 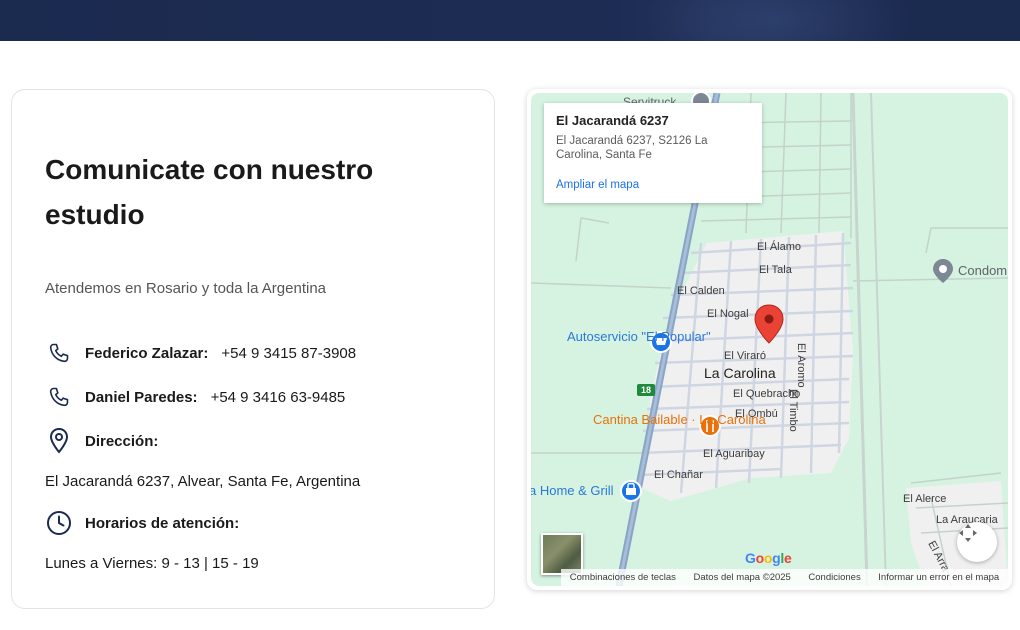 I want to click on poi-cantina: Cantina Bailable · La Carolina, so click(x=679, y=420).